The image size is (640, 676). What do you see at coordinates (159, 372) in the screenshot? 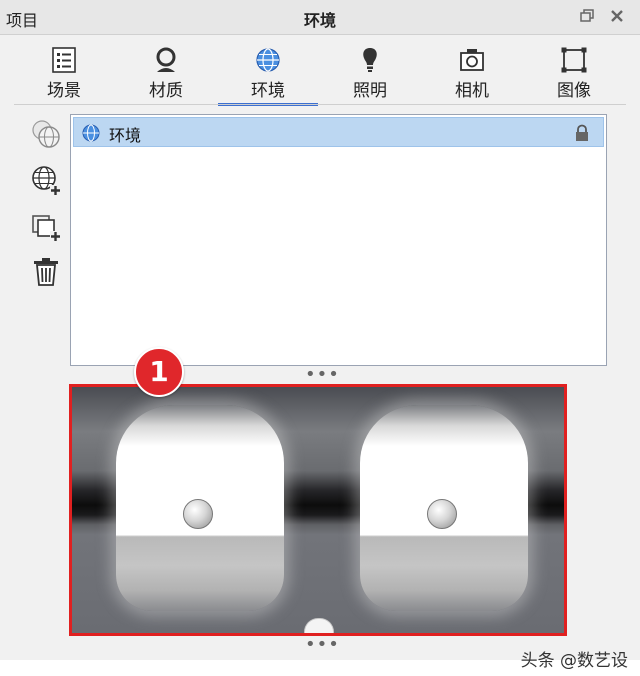
I see `callout-badge: 1` at bounding box center [159, 372].